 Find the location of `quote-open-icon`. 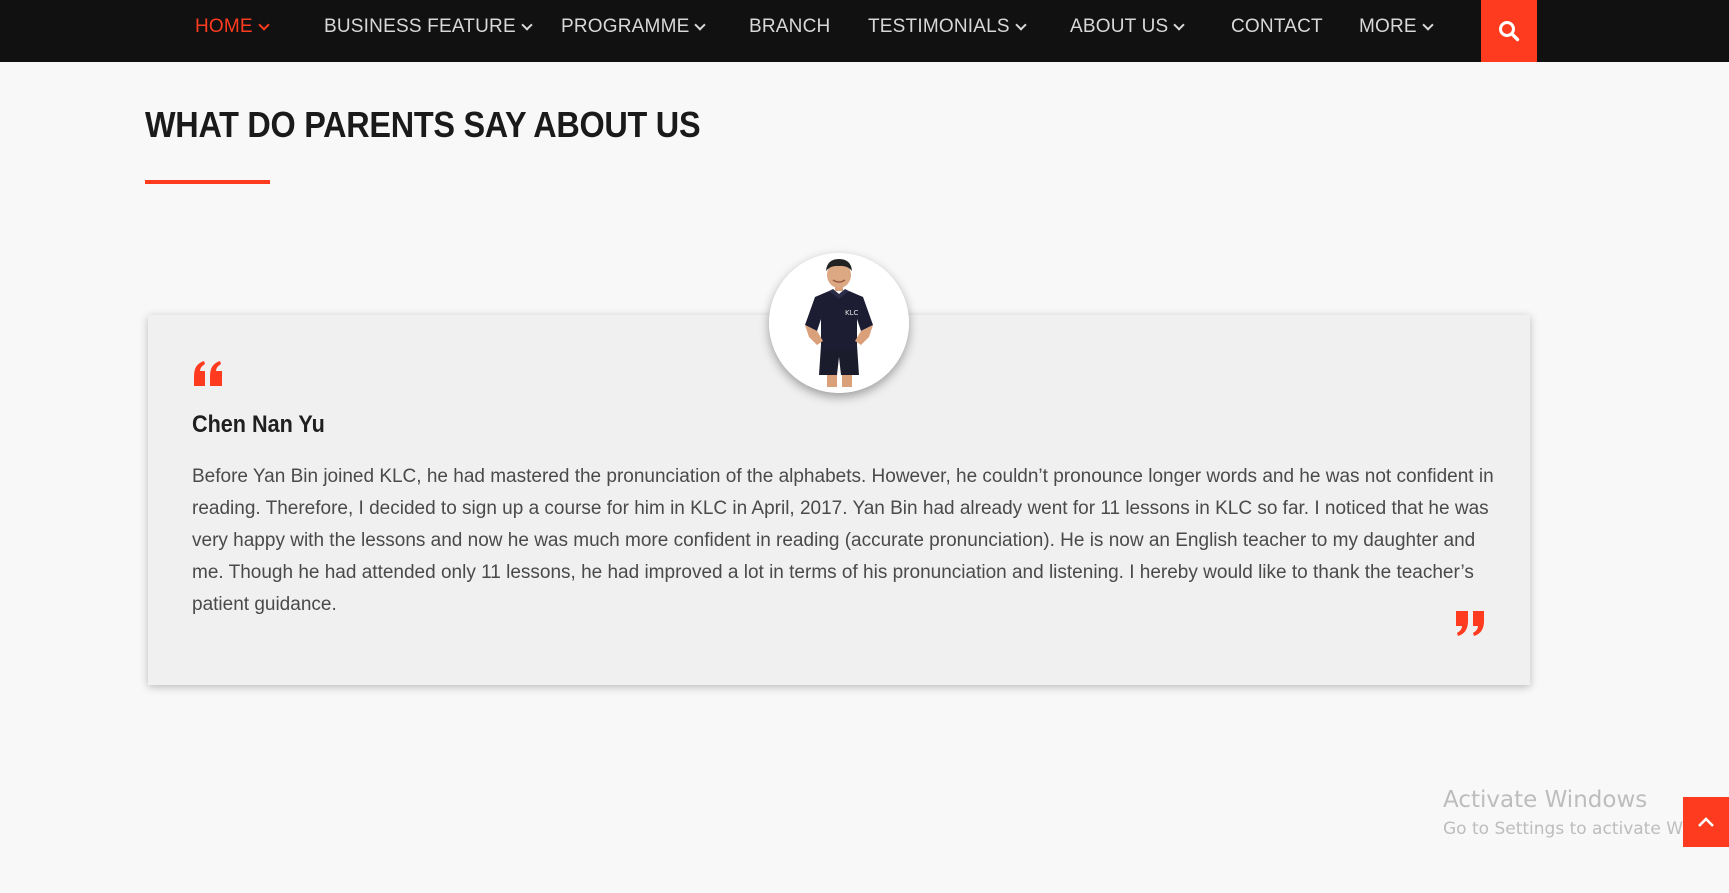

quote-open-icon is located at coordinates (208, 373).